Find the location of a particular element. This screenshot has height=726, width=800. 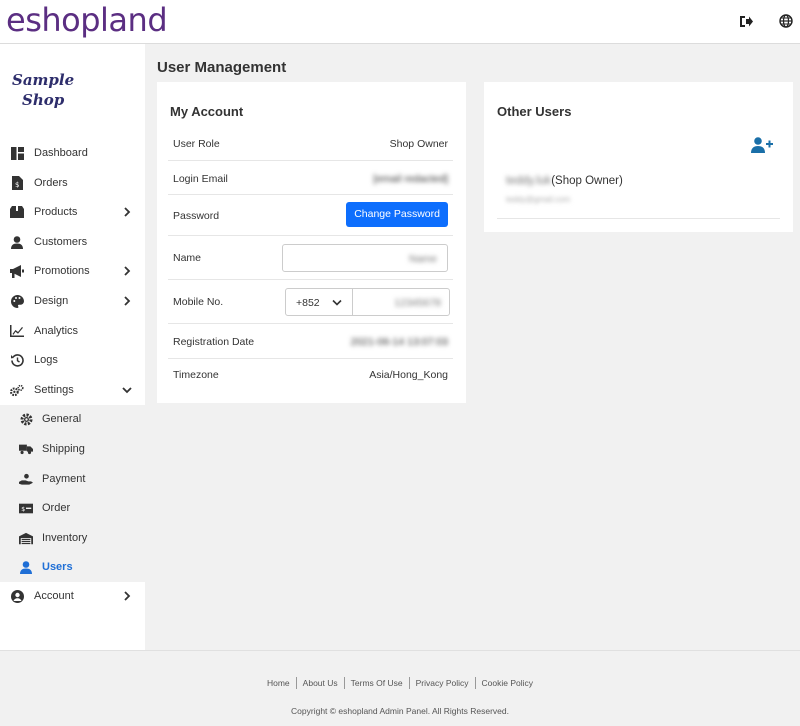

shop-logo-line1: Sample is located at coordinates (43, 80).